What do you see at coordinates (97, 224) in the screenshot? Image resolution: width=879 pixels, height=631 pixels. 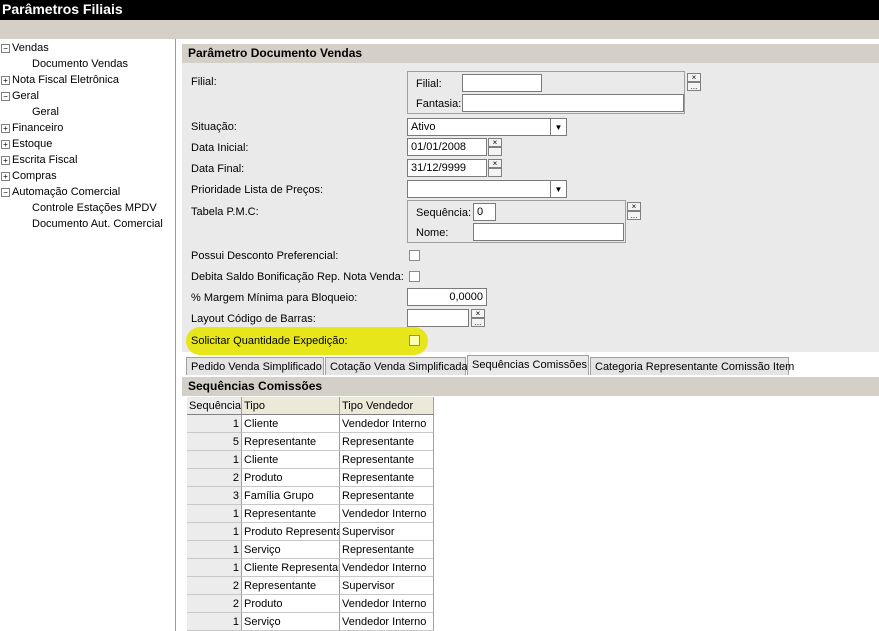 I see `tree-item: Documento Aut. Comercial` at bounding box center [97, 224].